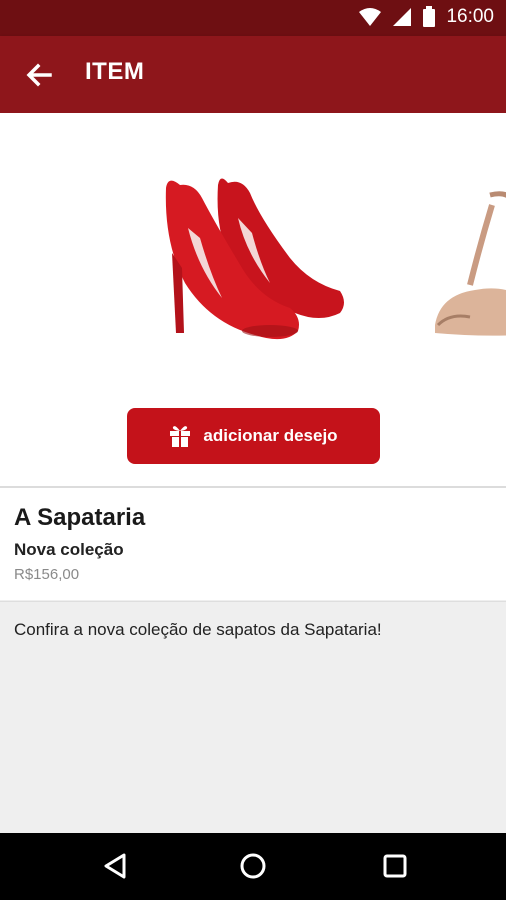 The width and height of the screenshot is (506, 900). I want to click on add-wish-button: adicionar desejo, so click(253, 436).